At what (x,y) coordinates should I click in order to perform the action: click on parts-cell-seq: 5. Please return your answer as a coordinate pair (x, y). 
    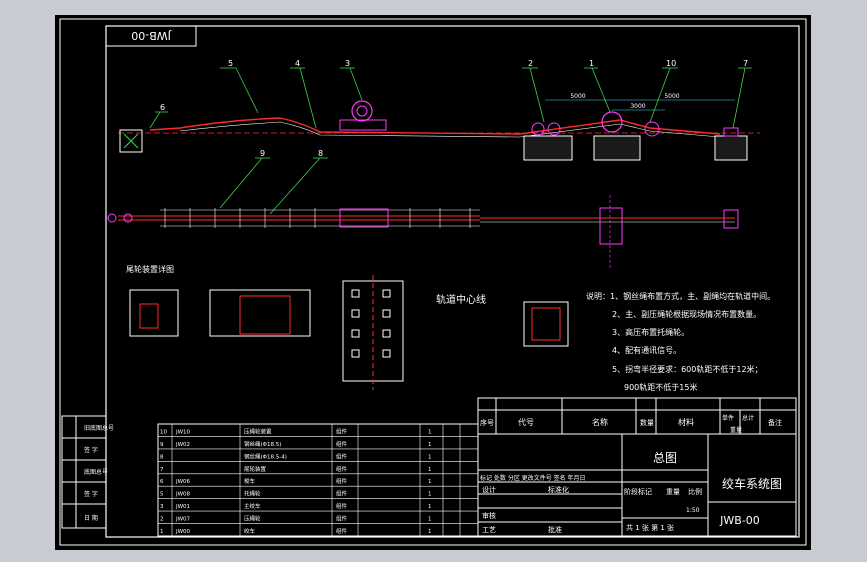
    Looking at the image, I should click on (162, 495).